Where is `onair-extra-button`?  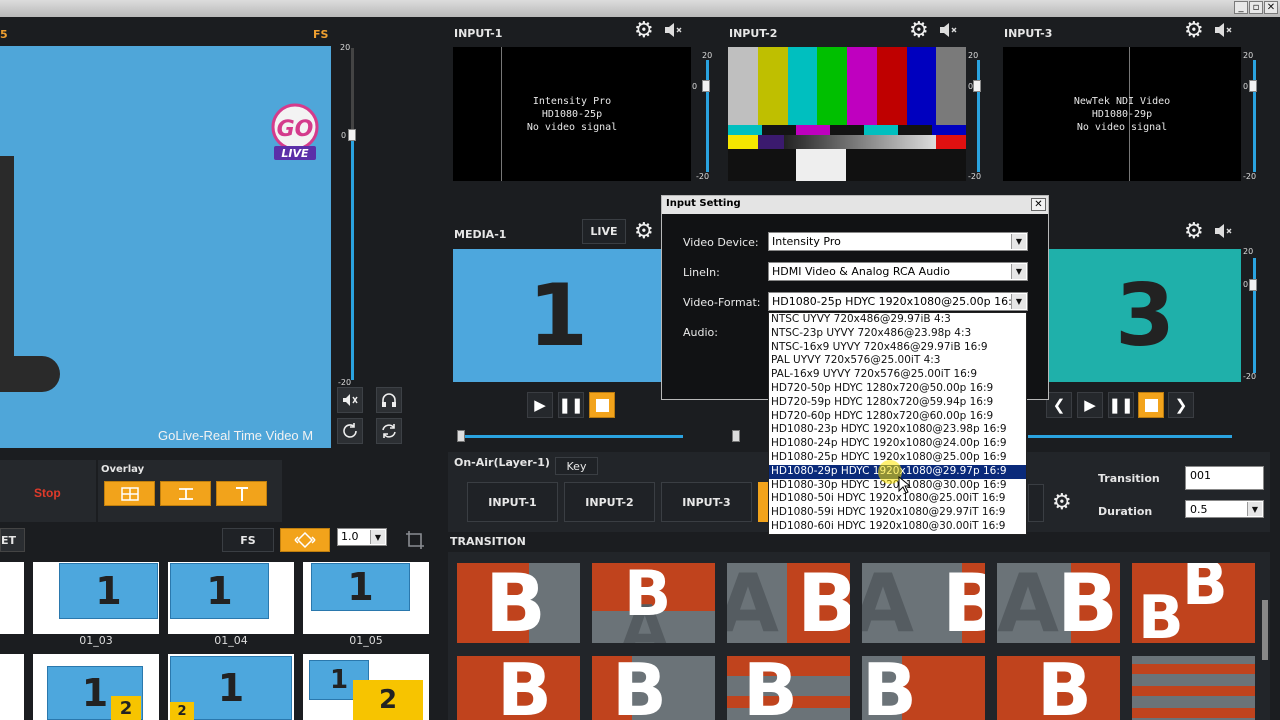
onair-extra-button is located at coordinates (1036, 503).